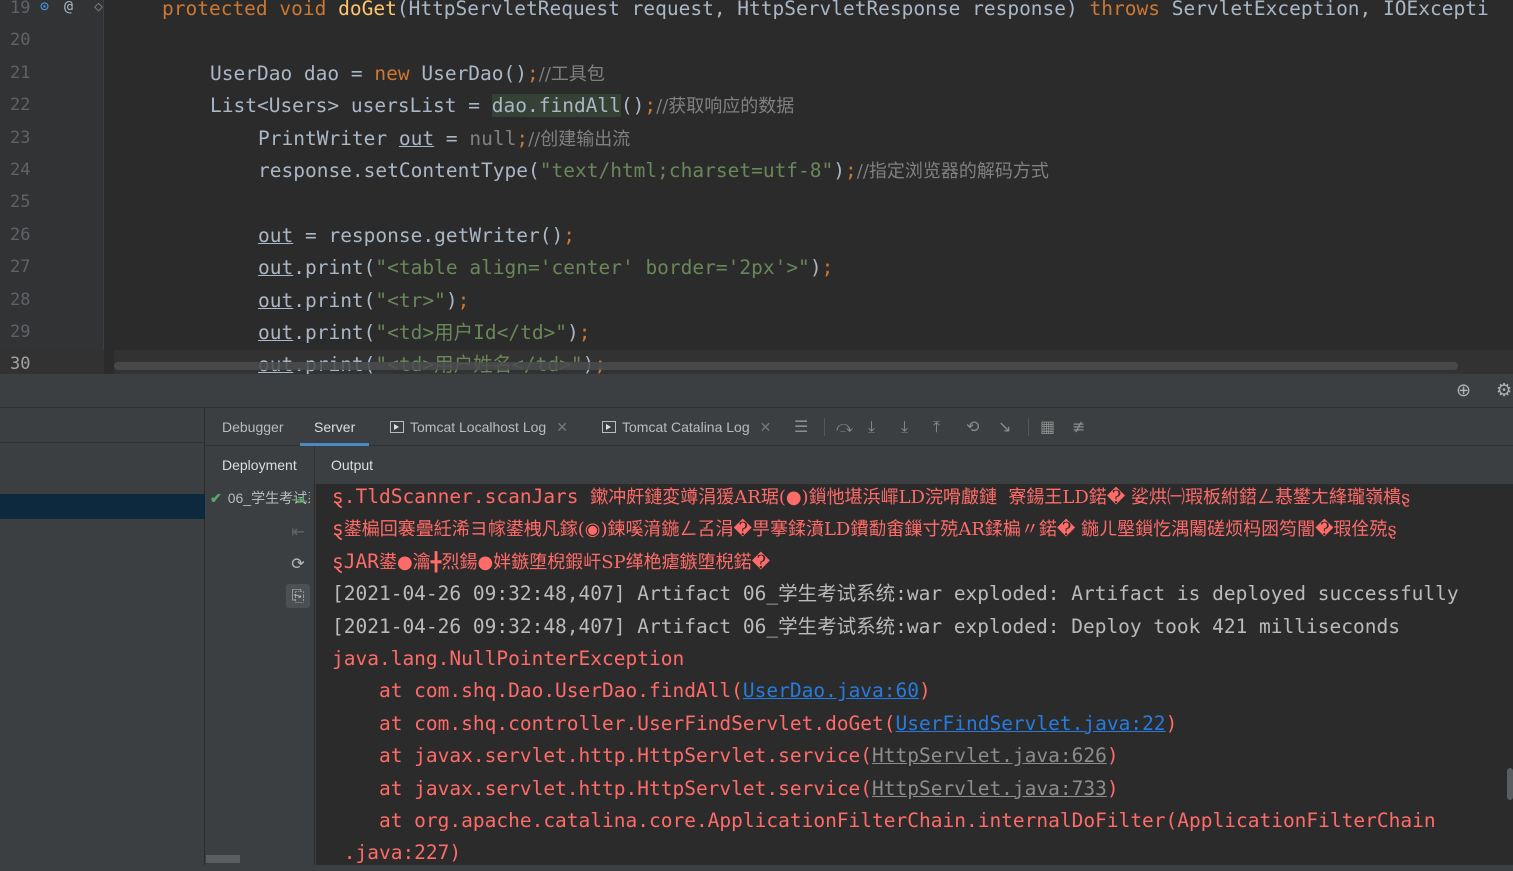 The height and width of the screenshot is (871, 1513). What do you see at coordinates (52, 107) in the screenshot?
I see `gutter-line-22: 22` at bounding box center [52, 107].